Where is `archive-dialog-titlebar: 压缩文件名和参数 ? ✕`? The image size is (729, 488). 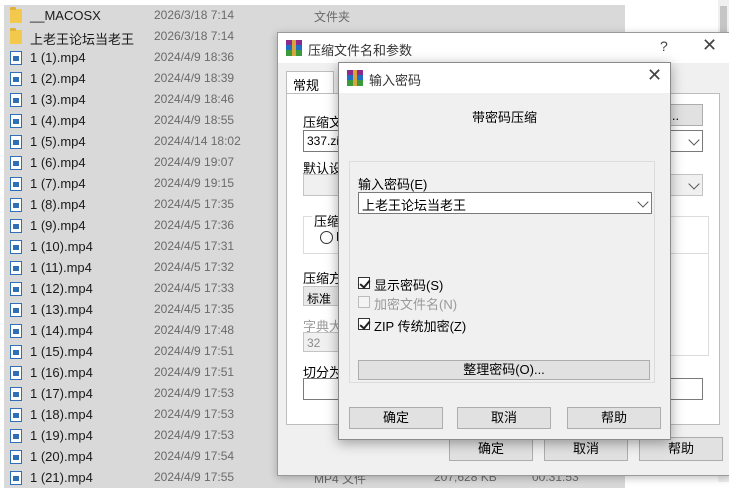 archive-dialog-titlebar: 压缩文件名和参数 ? ✕ is located at coordinates (503, 48).